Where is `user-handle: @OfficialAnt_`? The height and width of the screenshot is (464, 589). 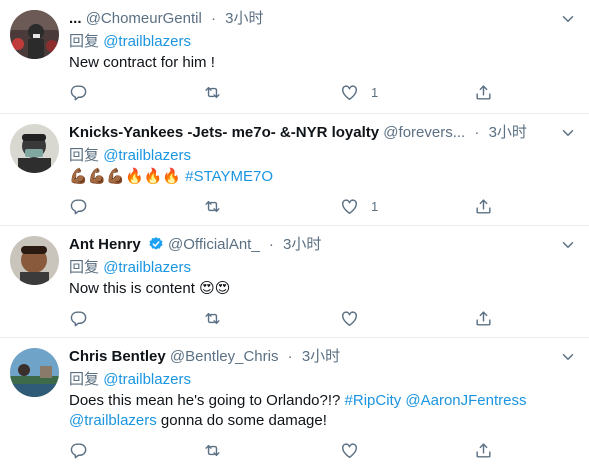 user-handle: @OfficialAnt_ is located at coordinates (214, 244).